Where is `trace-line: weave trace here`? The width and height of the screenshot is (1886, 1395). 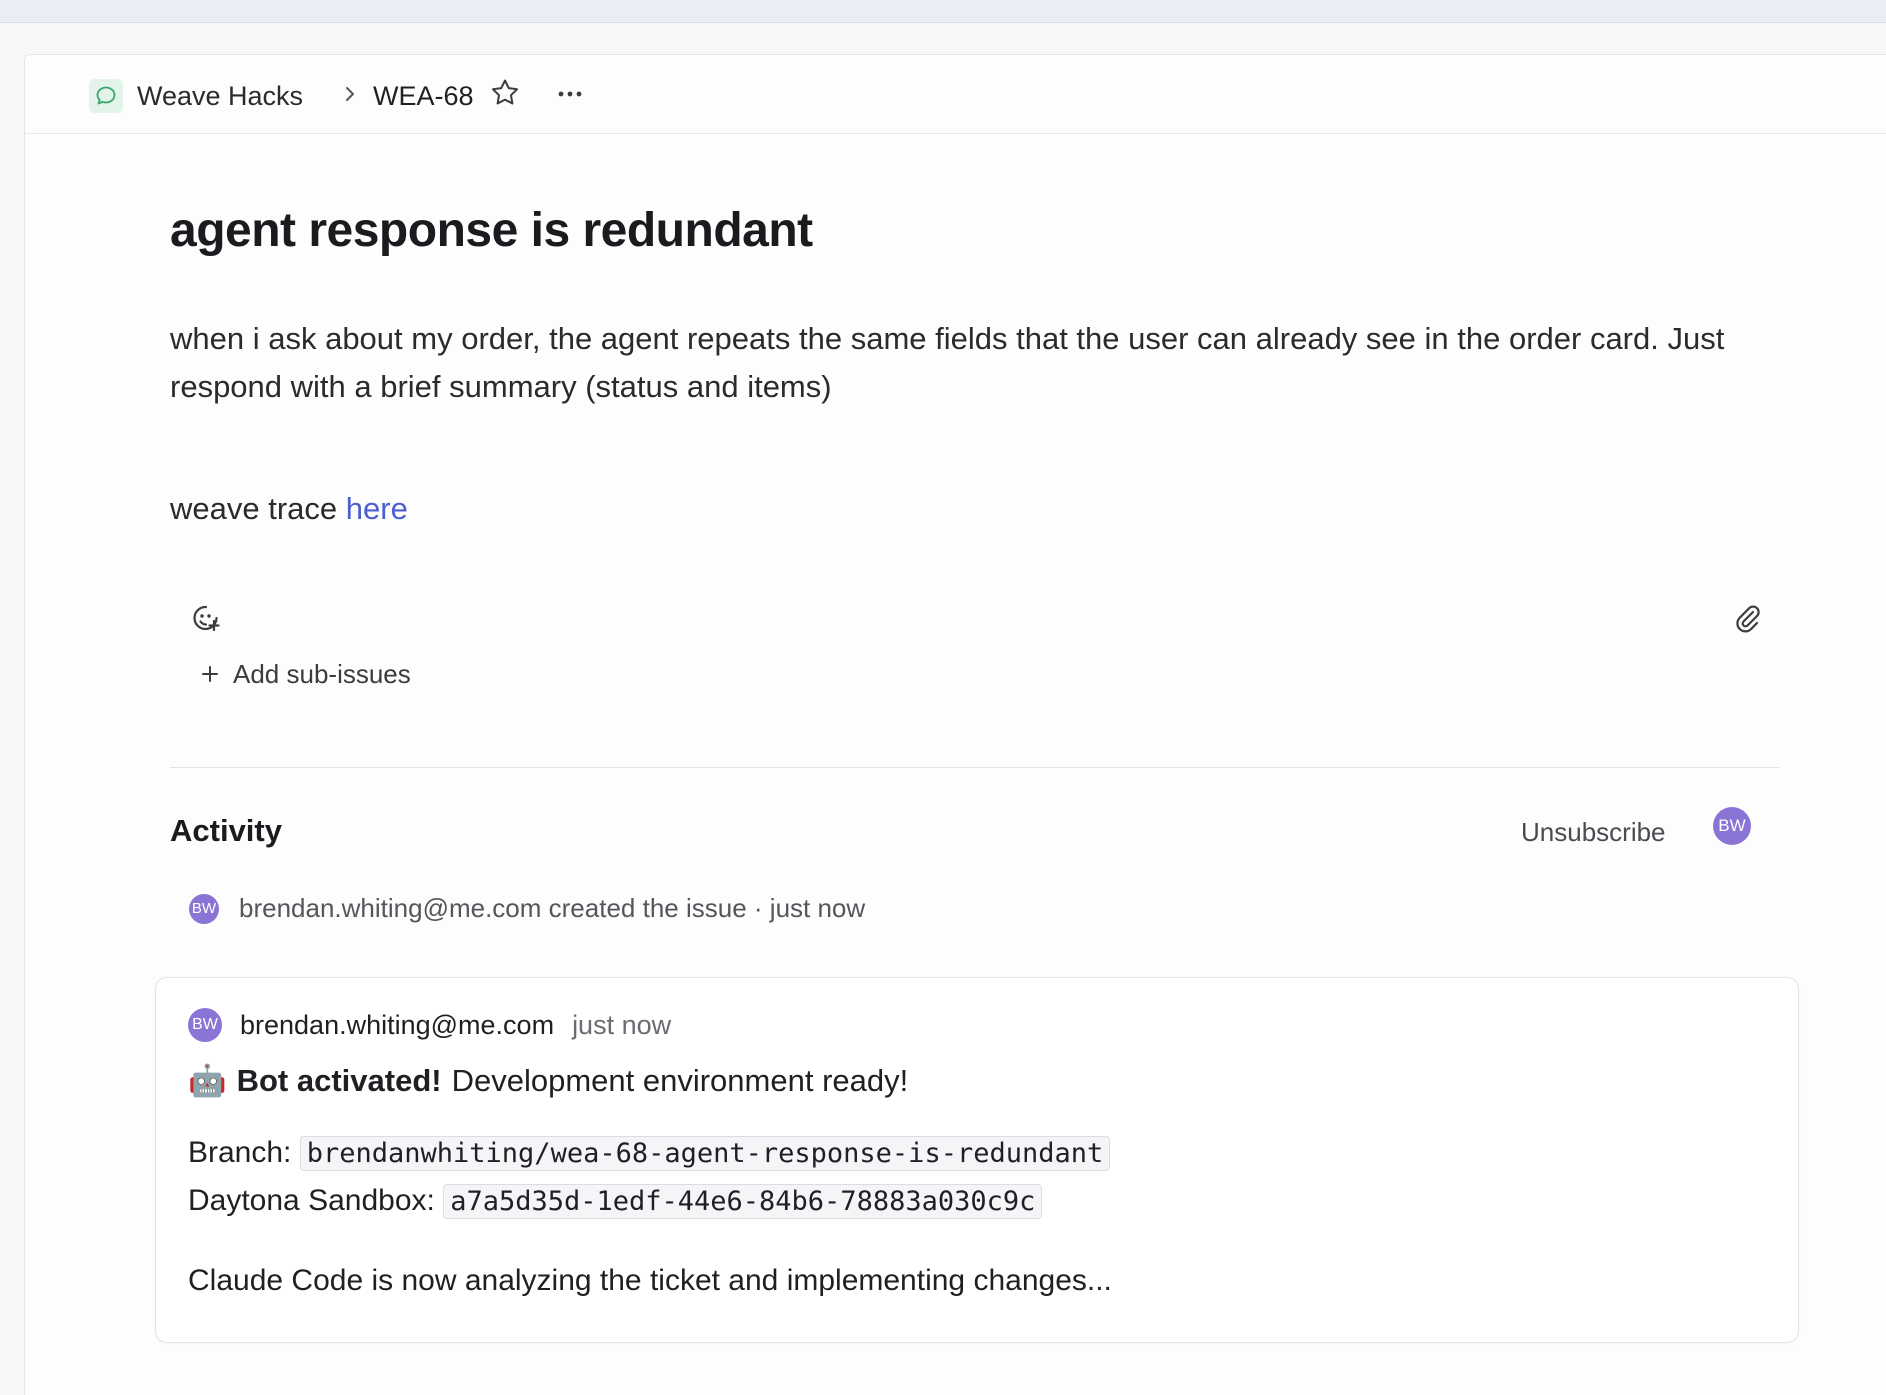 trace-line: weave trace here is located at coordinates (289, 509).